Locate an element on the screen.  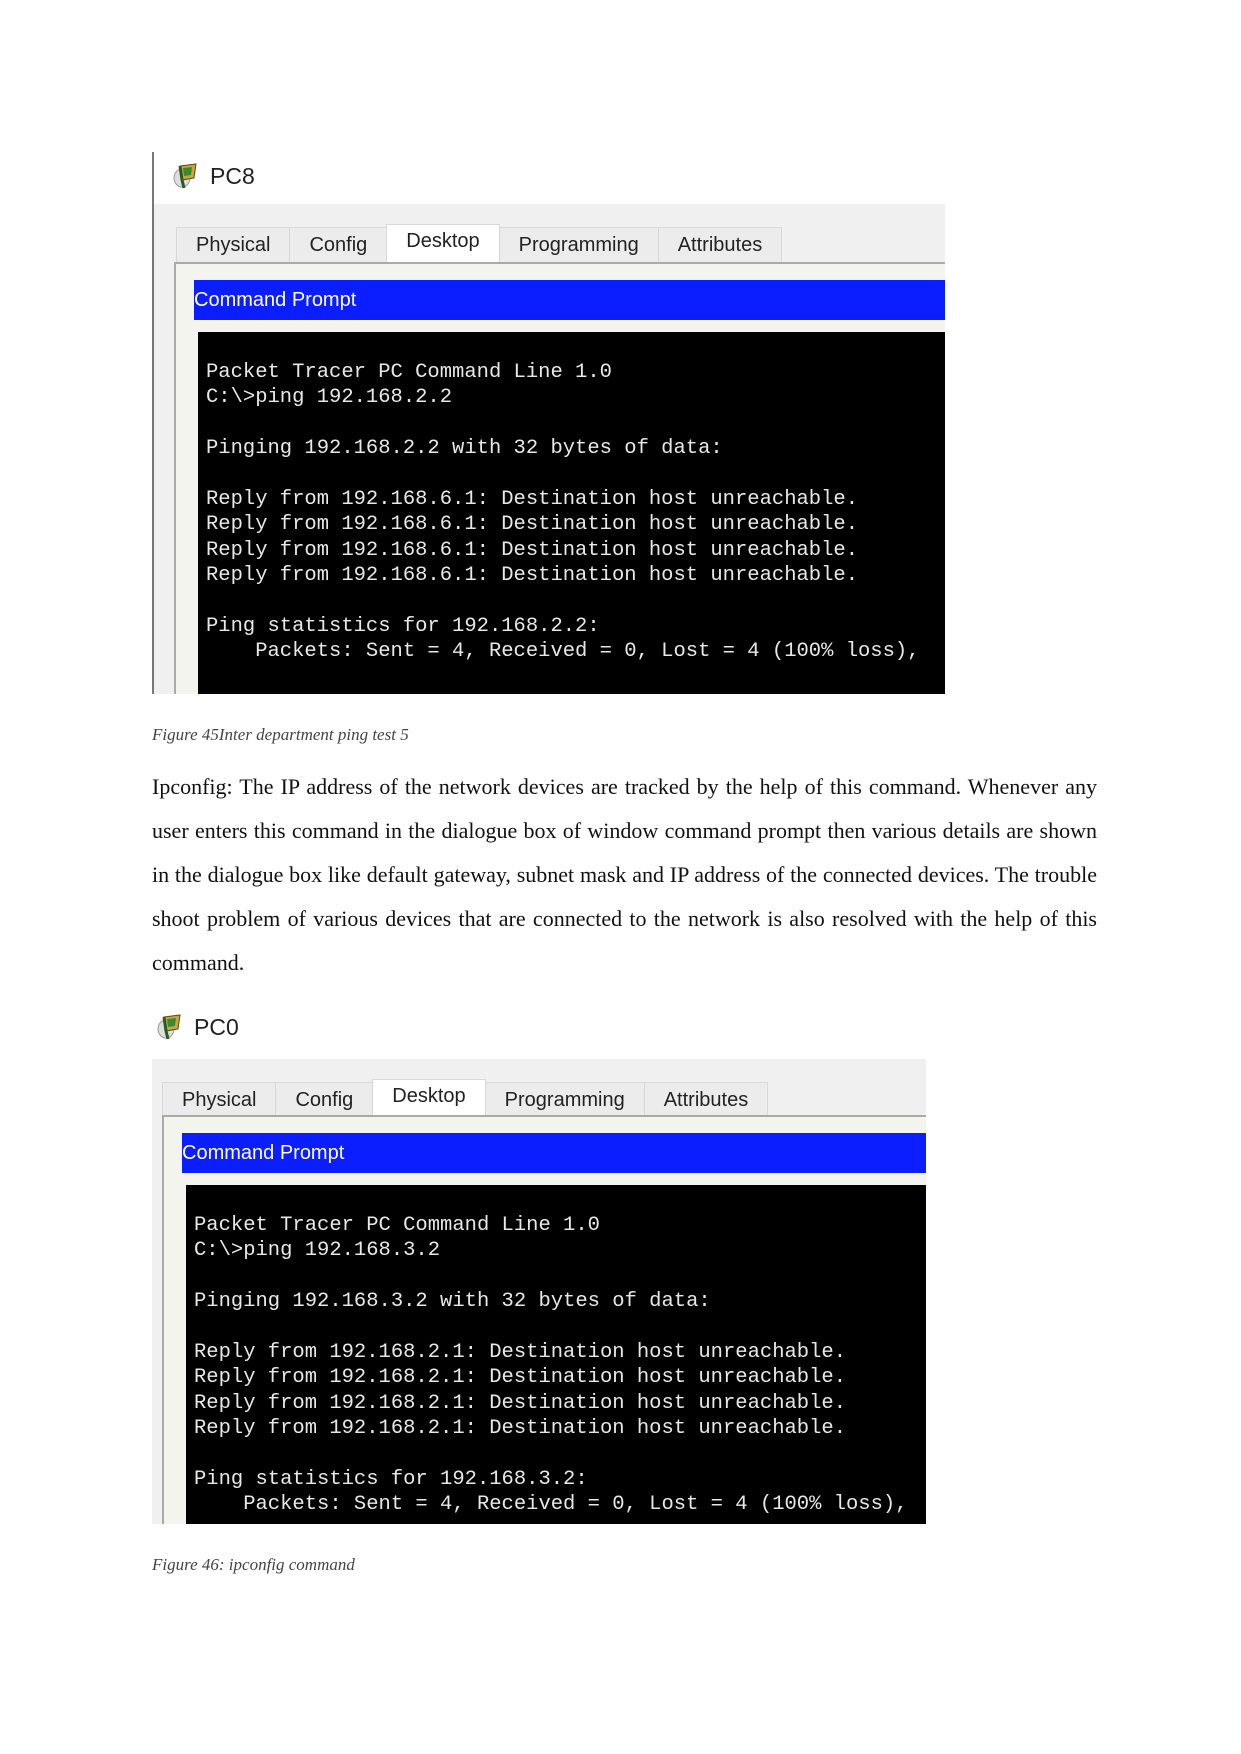
terminal-line: Ping statistics for 192.168.2.2: is located at coordinates (403, 627).